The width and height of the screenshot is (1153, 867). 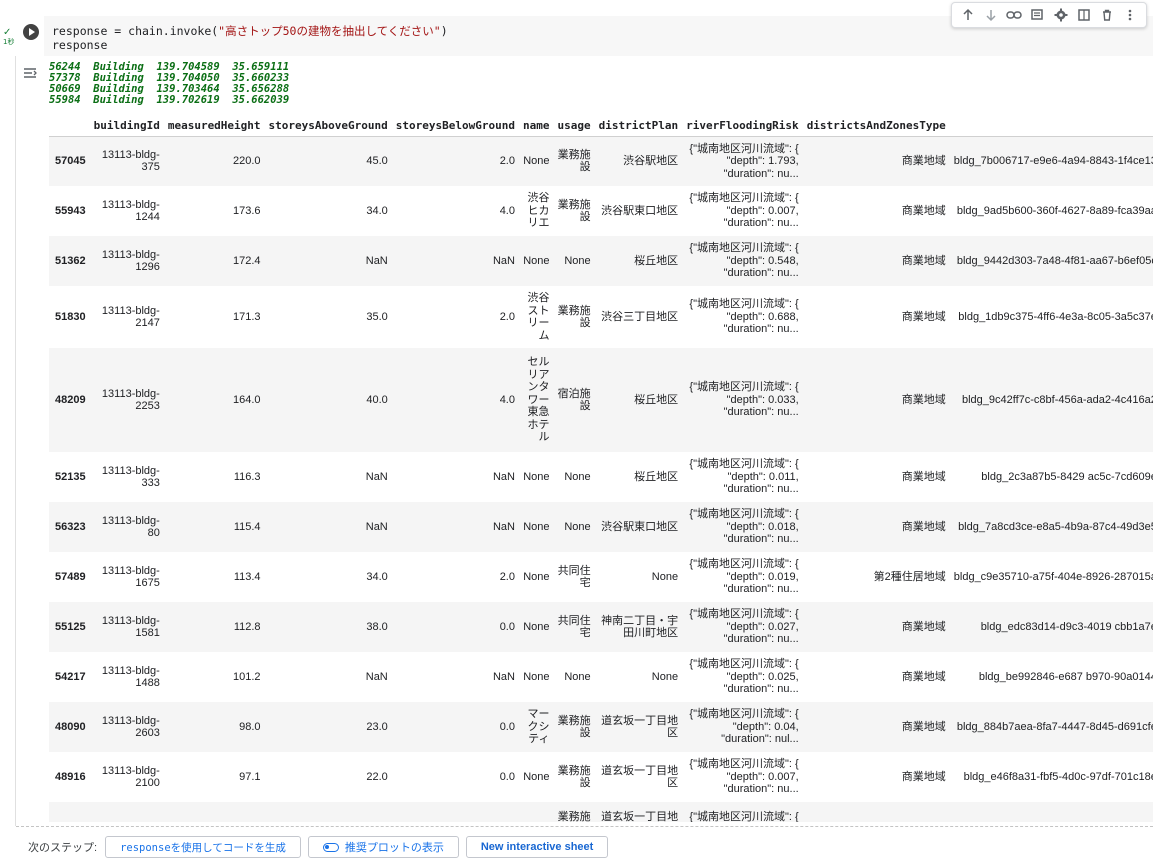 I want to click on cell-name: セルリアンタワー東急ホテル, so click(x=538, y=400).